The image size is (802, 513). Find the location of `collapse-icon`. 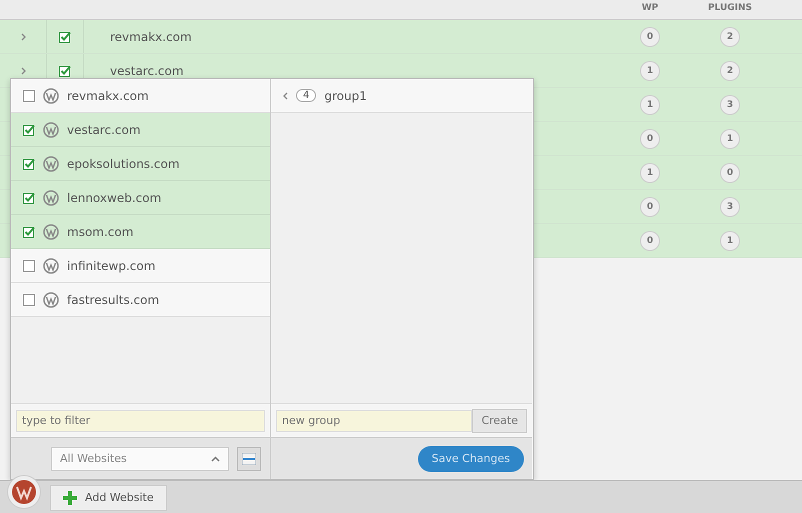

collapse-icon is located at coordinates (285, 96).